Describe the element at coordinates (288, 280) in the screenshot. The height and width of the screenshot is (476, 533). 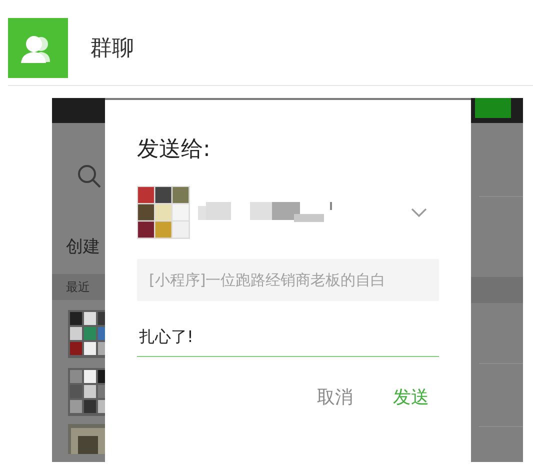
I see `message-preview: [小程序]一位跑路经销商老板的自白` at that location.